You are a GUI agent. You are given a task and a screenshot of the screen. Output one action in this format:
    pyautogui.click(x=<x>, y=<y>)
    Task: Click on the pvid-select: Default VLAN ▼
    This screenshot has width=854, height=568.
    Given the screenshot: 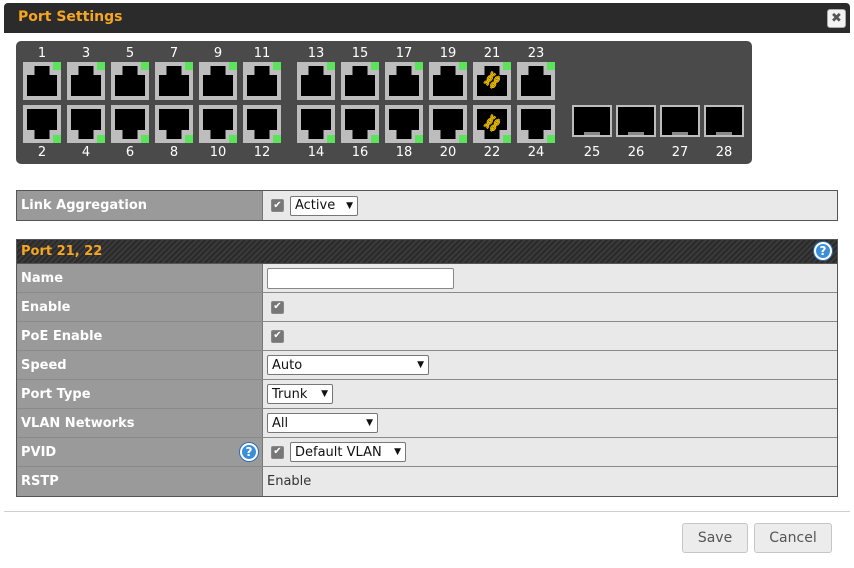 What is the action you would take?
    pyautogui.click(x=348, y=452)
    